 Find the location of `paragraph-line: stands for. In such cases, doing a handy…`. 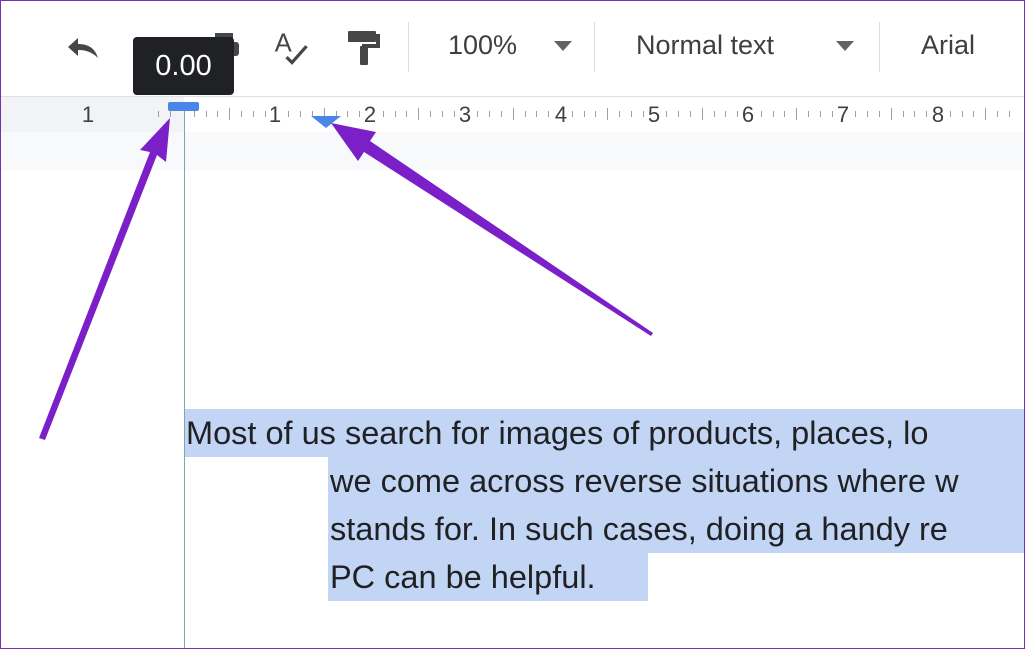

paragraph-line: stands for. In such cases, doing a handy… is located at coordinates (676, 529).